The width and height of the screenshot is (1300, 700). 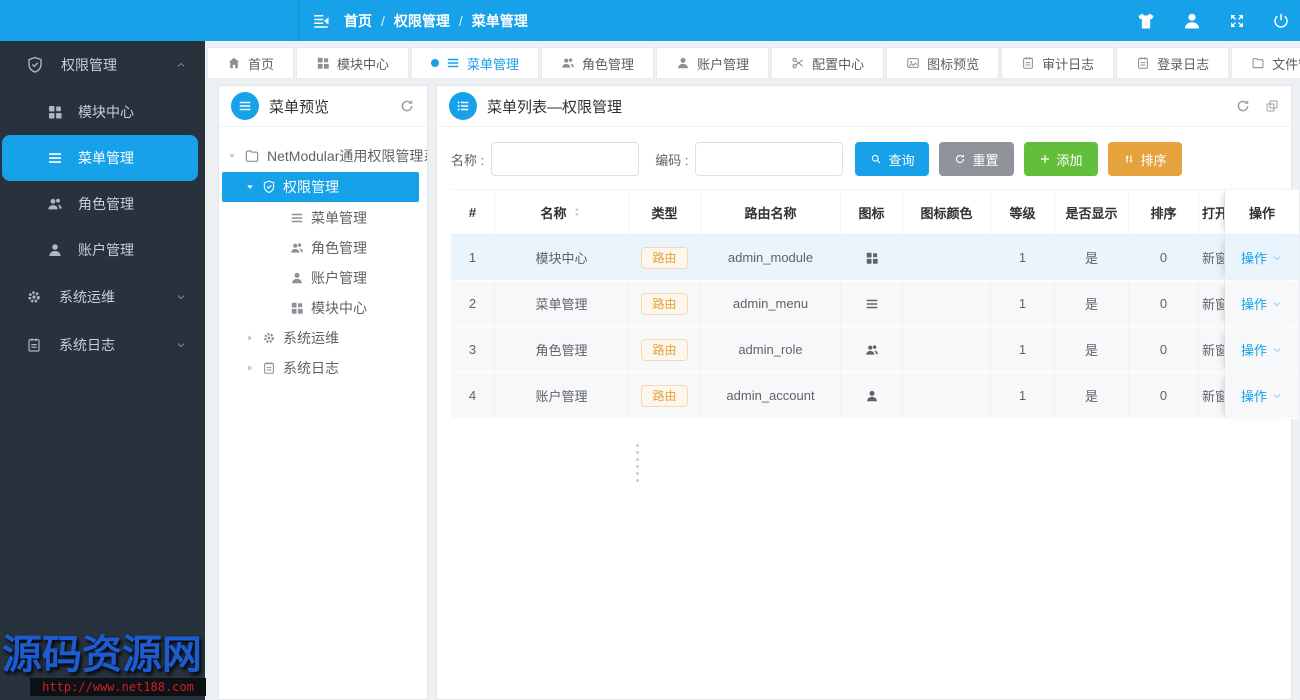 I want to click on menu-tree: NetModular通用权限管理系统 权限管理 菜单管理 角色管理, so click(x=323, y=255).